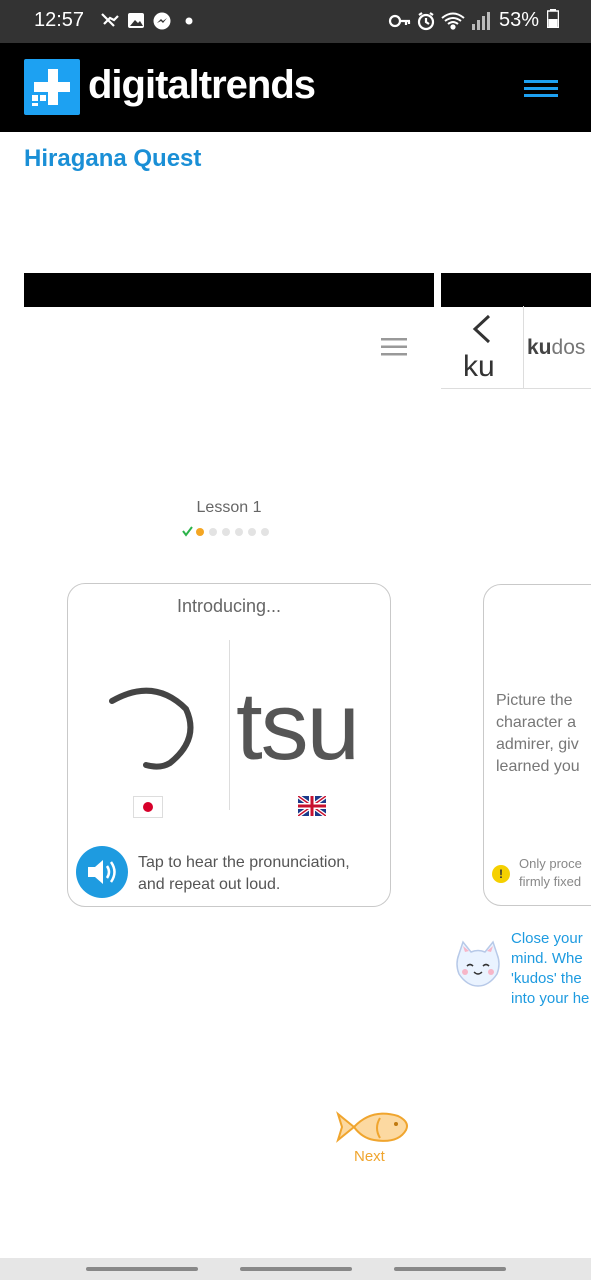 The width and height of the screenshot is (591, 1280). I want to click on back-chevron-icon, so click(481, 329).